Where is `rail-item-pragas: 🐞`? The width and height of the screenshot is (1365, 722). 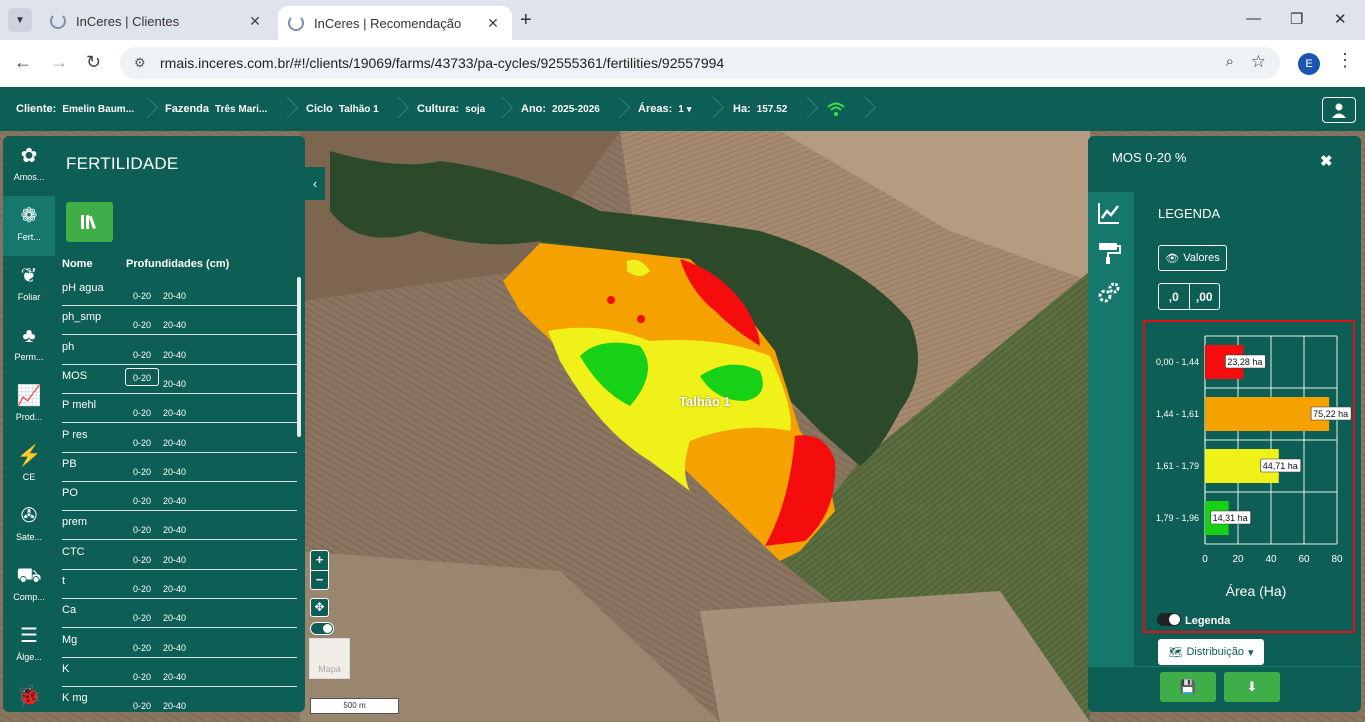
rail-item-pragas: 🐞 is located at coordinates (29, 694).